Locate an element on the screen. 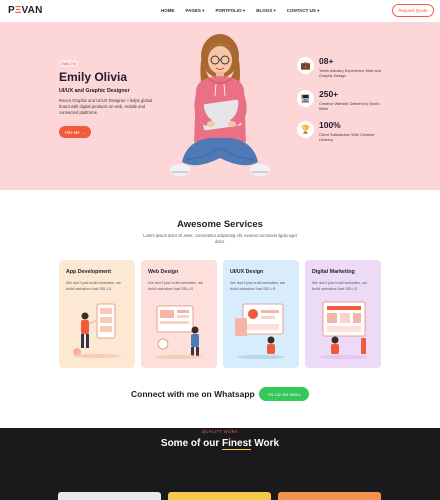  nav-pages: PAGES ▾ is located at coordinates (195, 11).